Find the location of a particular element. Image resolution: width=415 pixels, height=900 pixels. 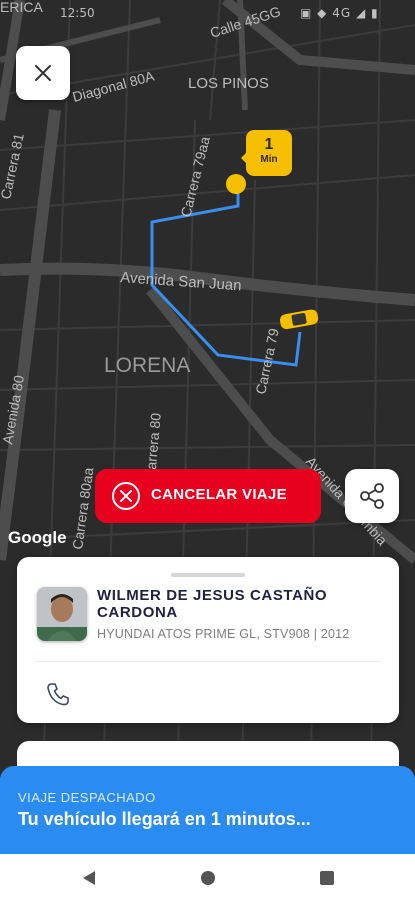

taxi-marker is located at coordinates (299, 319).